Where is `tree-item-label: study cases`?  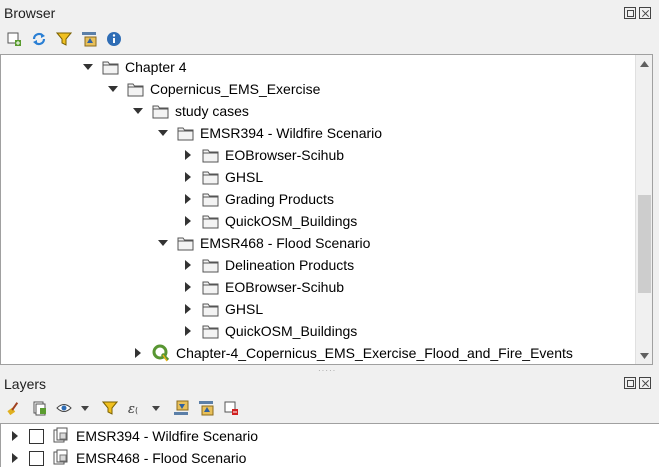 tree-item-label: study cases is located at coordinates (212, 111).